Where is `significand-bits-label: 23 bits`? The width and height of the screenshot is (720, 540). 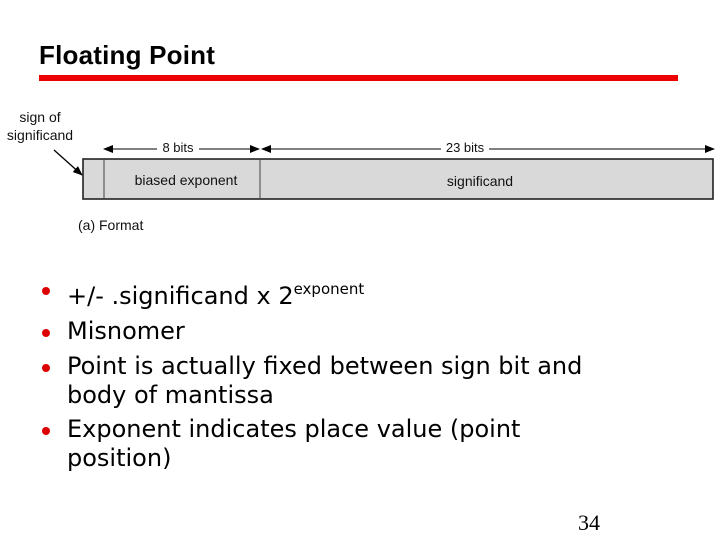 significand-bits-label: 23 bits is located at coordinates (465, 147).